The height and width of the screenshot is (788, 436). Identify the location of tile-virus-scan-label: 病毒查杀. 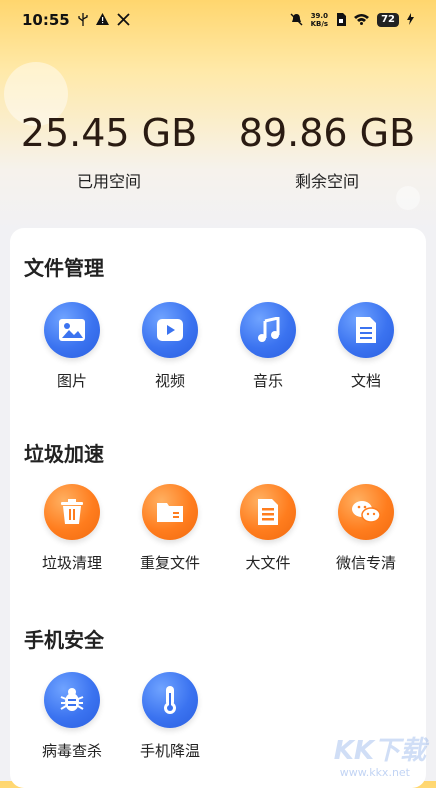
(71, 751).